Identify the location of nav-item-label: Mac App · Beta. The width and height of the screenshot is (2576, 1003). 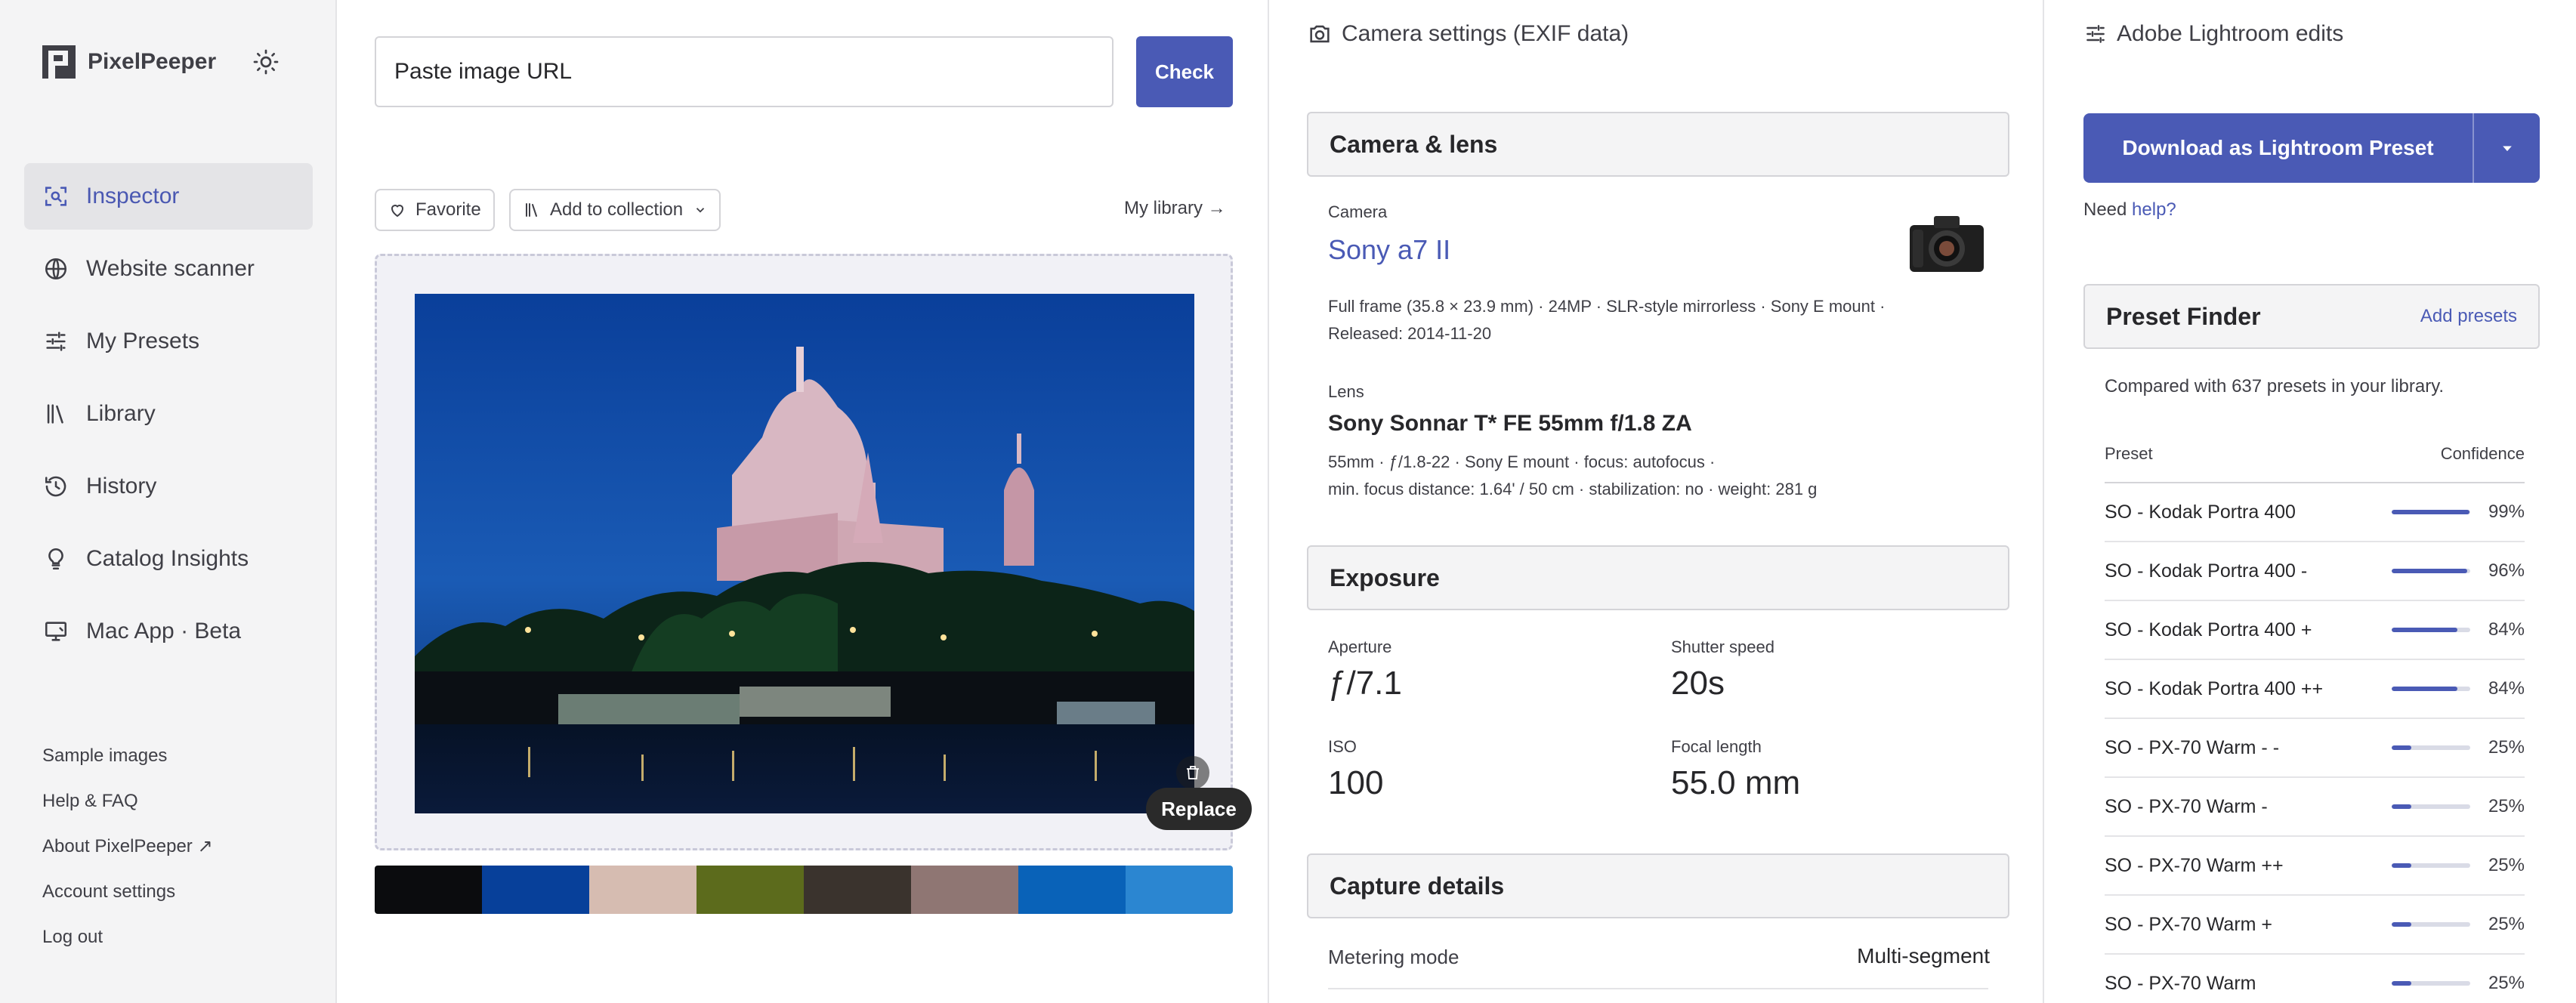
(164, 631).